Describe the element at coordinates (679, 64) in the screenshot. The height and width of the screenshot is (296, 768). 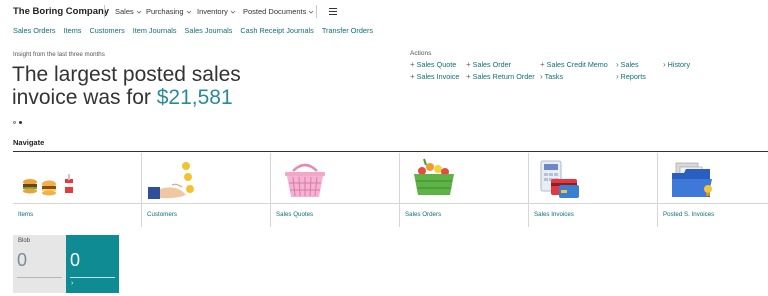
I see `action-label: History` at that location.